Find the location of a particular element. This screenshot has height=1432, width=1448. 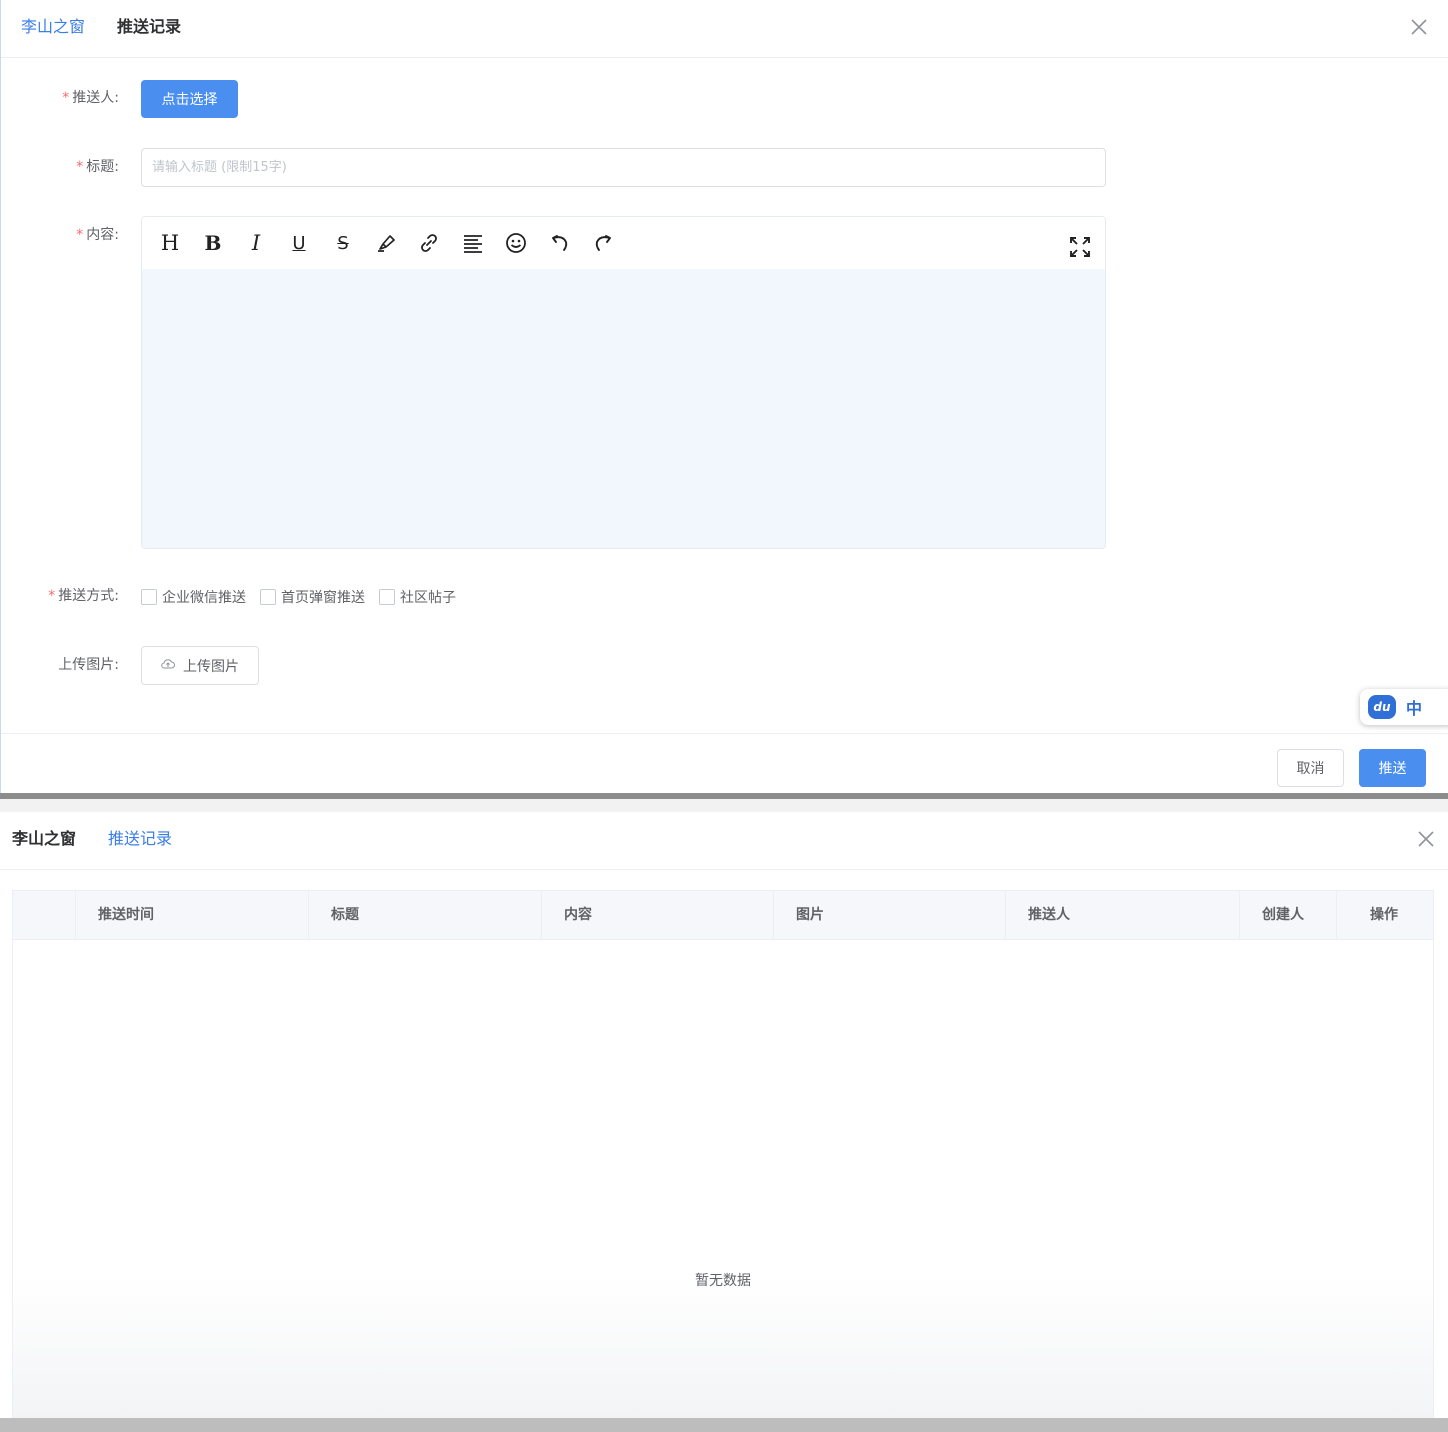

background-strip is located at coordinates (724, 1425).